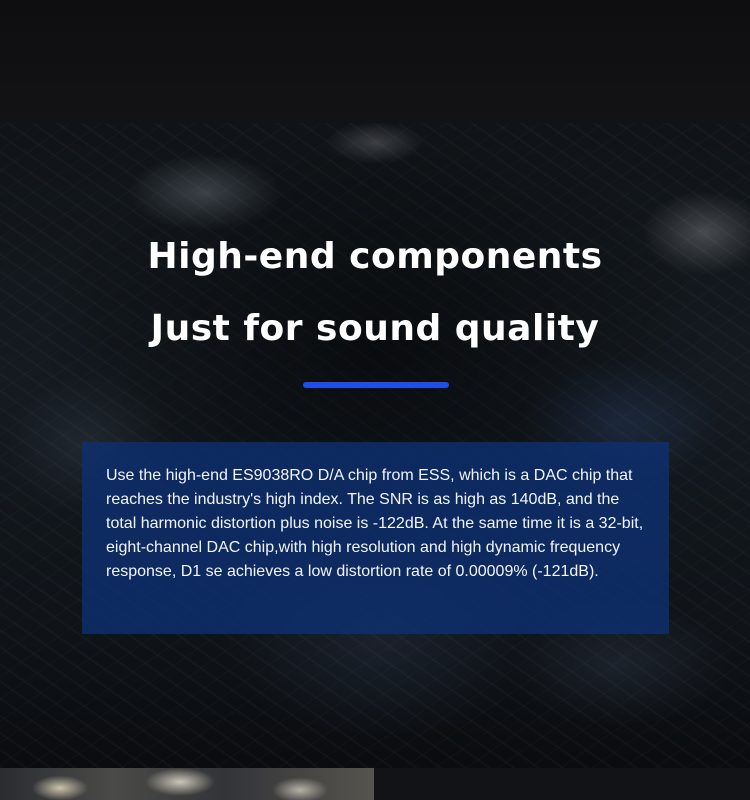 The image size is (750, 800). Describe the element at coordinates (562, 784) in the screenshot. I see `next-section-dark-panel` at that location.